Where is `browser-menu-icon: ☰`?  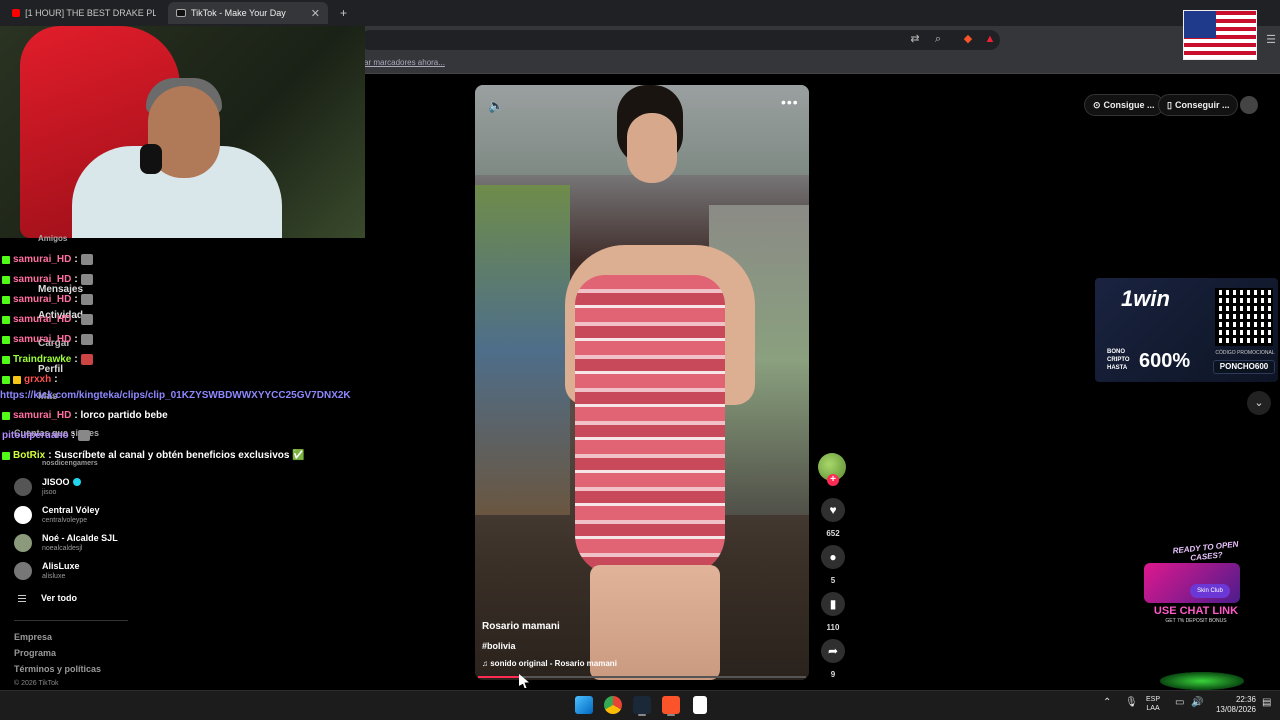 browser-menu-icon: ☰ is located at coordinates (1271, 40).